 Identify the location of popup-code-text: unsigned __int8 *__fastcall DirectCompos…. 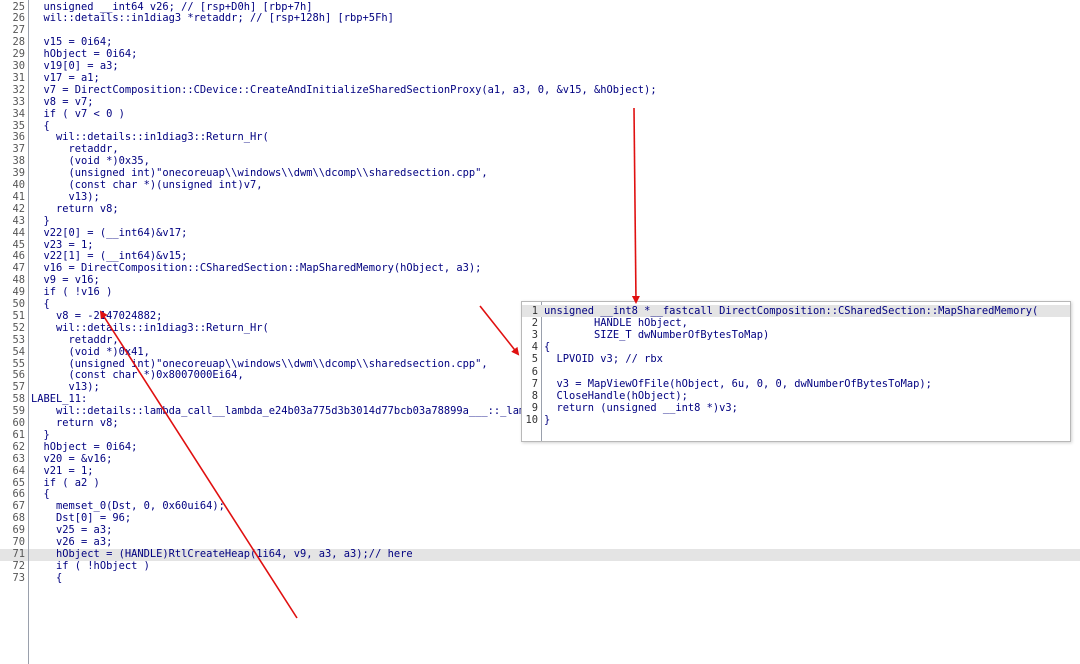
(791, 310).